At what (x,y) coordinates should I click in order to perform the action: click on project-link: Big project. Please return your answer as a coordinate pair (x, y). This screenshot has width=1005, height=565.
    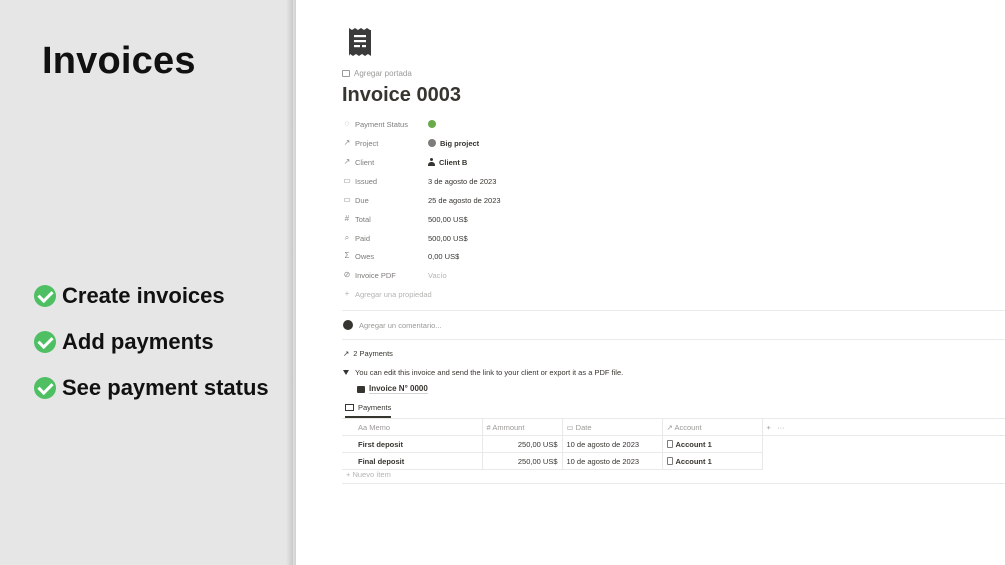
    Looking at the image, I should click on (459, 143).